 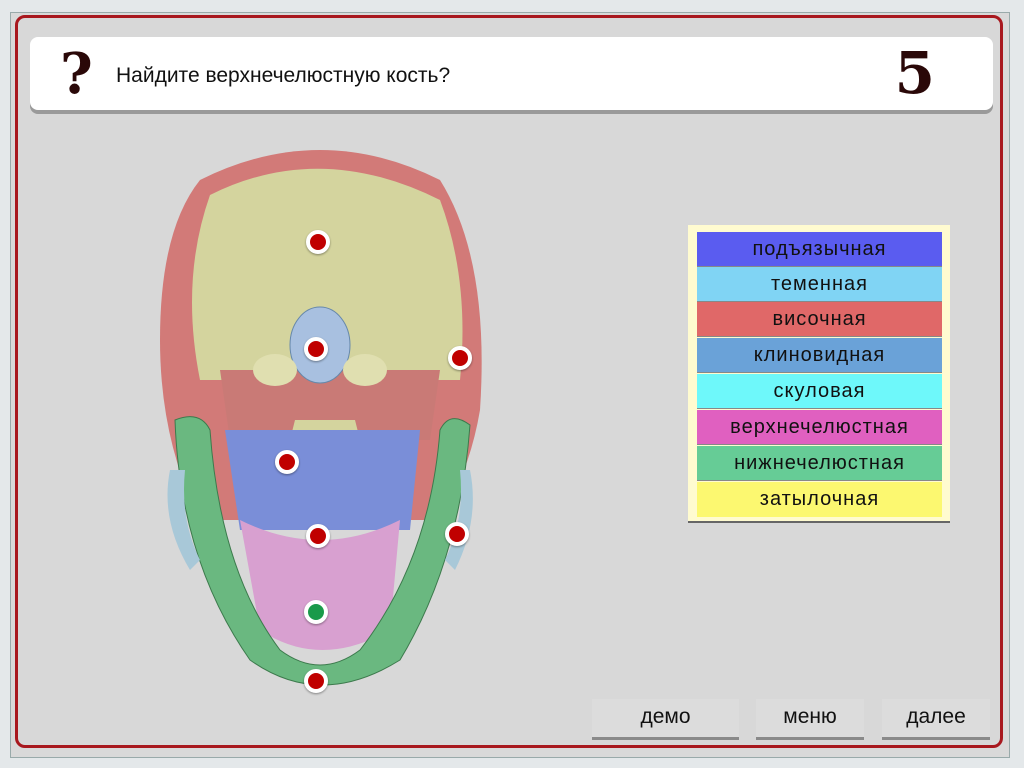 What do you see at coordinates (914, 73) in the screenshot?
I see `question-number: 5` at bounding box center [914, 73].